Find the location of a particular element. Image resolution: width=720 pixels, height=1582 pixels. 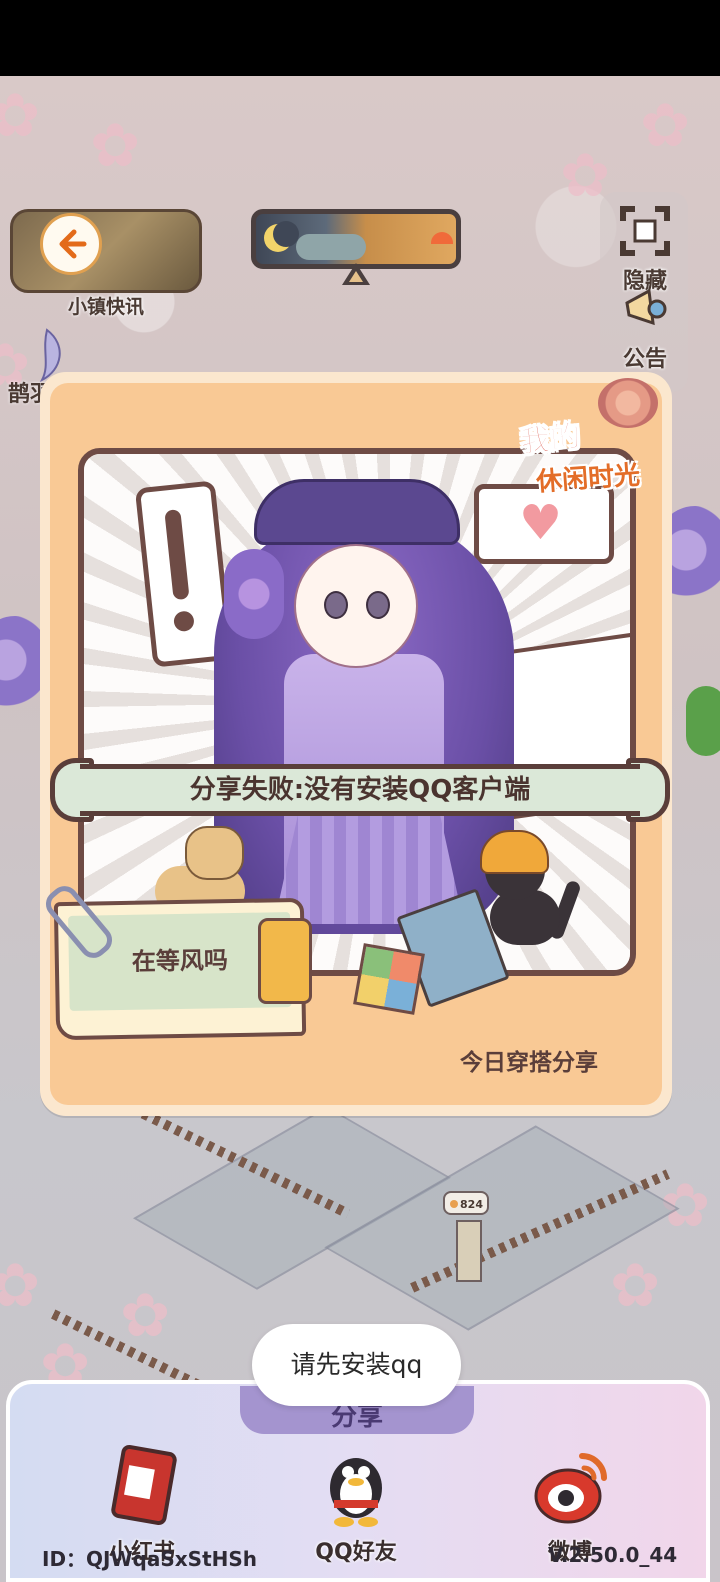

logo-line2: 休闲时光 is located at coordinates (588, 479).